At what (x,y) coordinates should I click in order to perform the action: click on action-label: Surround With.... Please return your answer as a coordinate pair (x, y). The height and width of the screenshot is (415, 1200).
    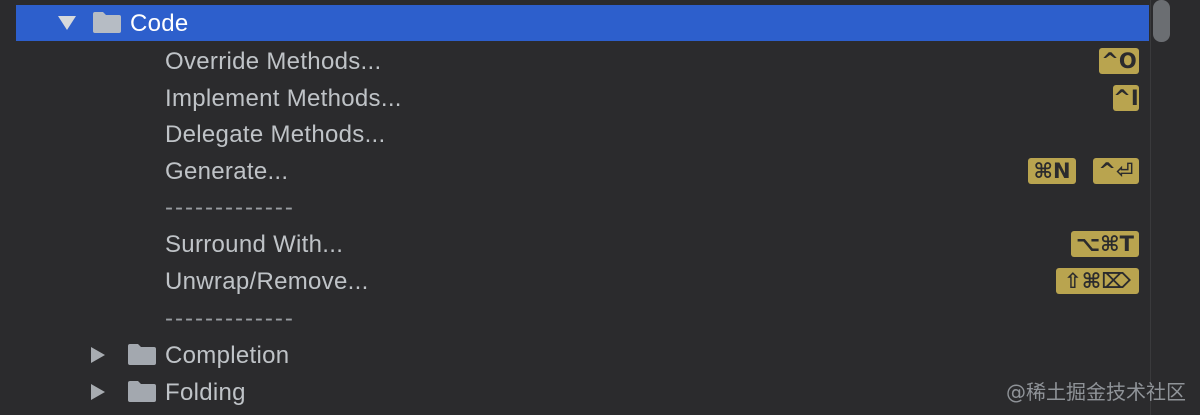
    Looking at the image, I should click on (254, 244).